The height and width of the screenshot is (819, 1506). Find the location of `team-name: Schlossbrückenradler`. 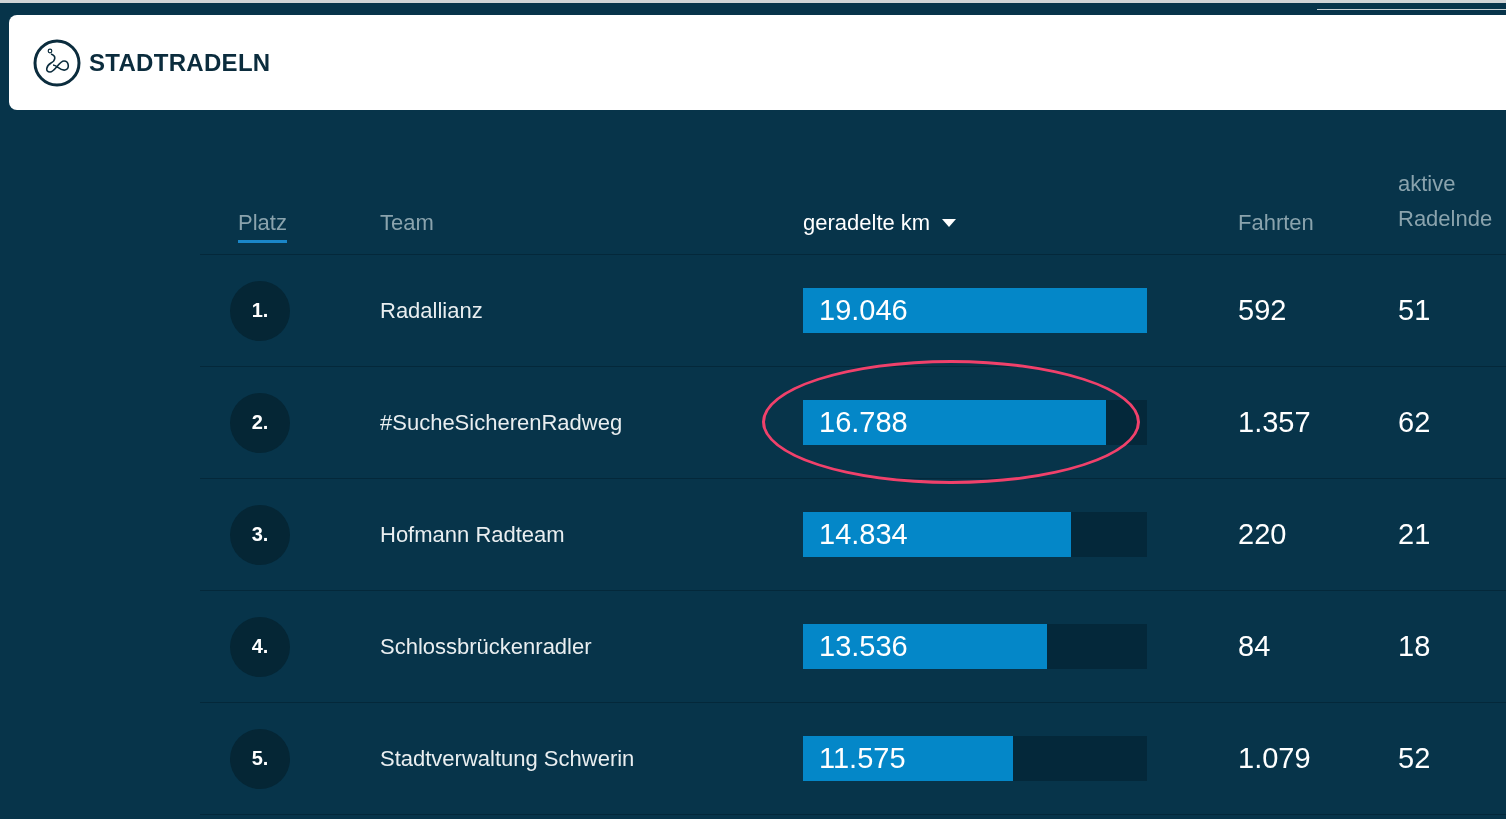

team-name: Schlossbrückenradler is located at coordinates (591, 646).